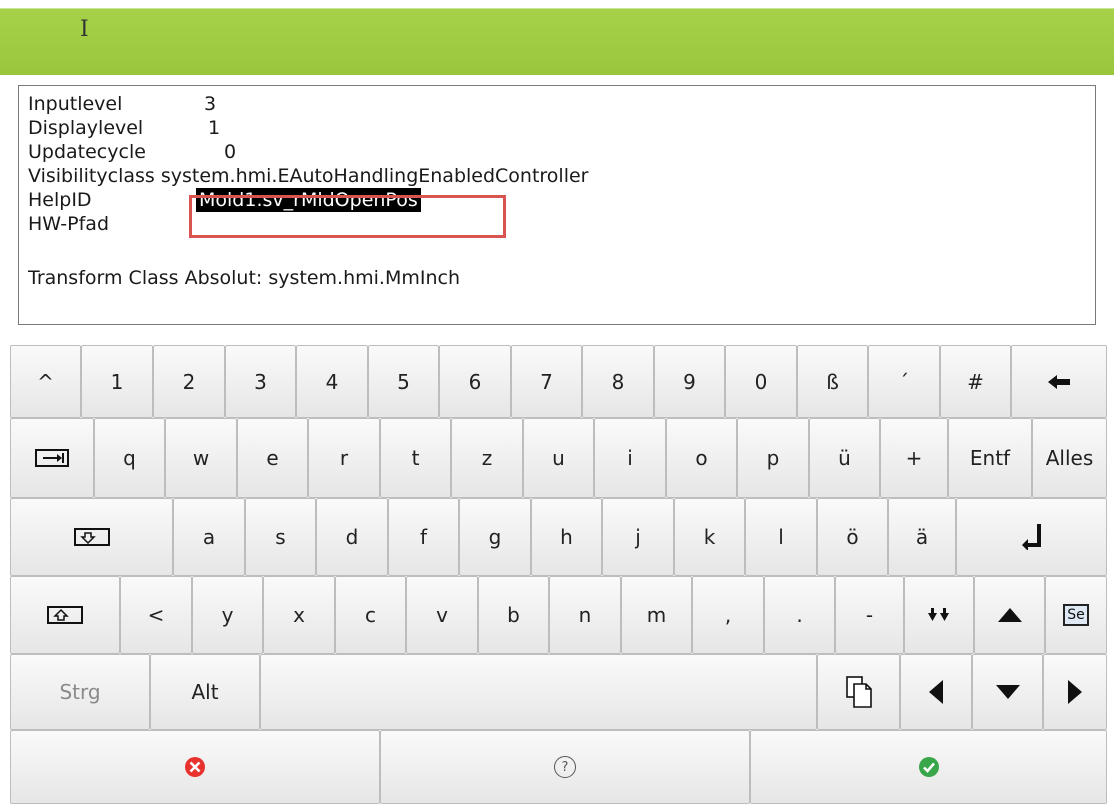 This screenshot has height=809, width=1114. What do you see at coordinates (781, 537) in the screenshot?
I see `key-l: l` at bounding box center [781, 537].